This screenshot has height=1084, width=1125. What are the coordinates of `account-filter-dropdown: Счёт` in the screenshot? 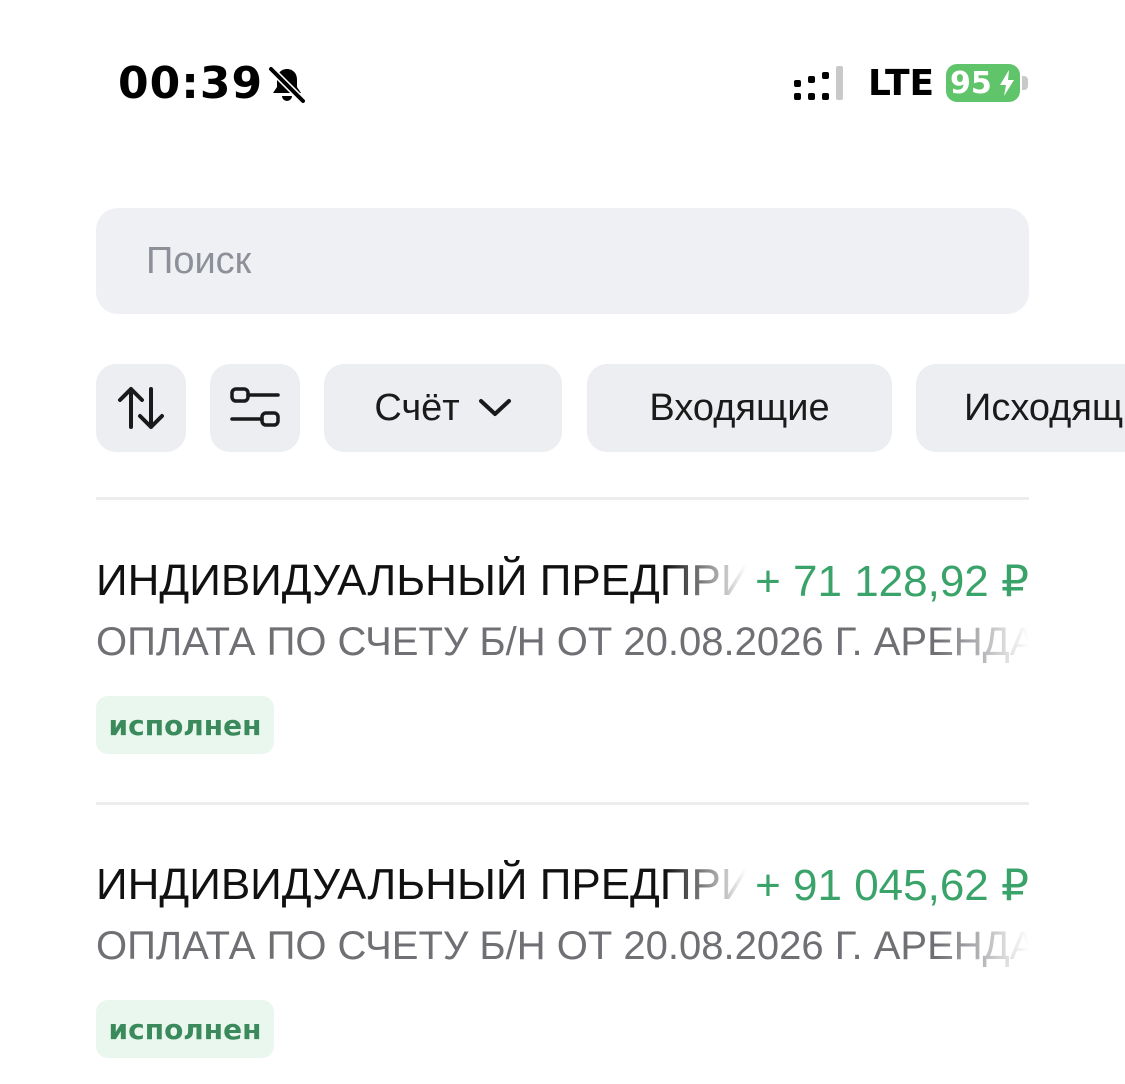 It's located at (443, 408).